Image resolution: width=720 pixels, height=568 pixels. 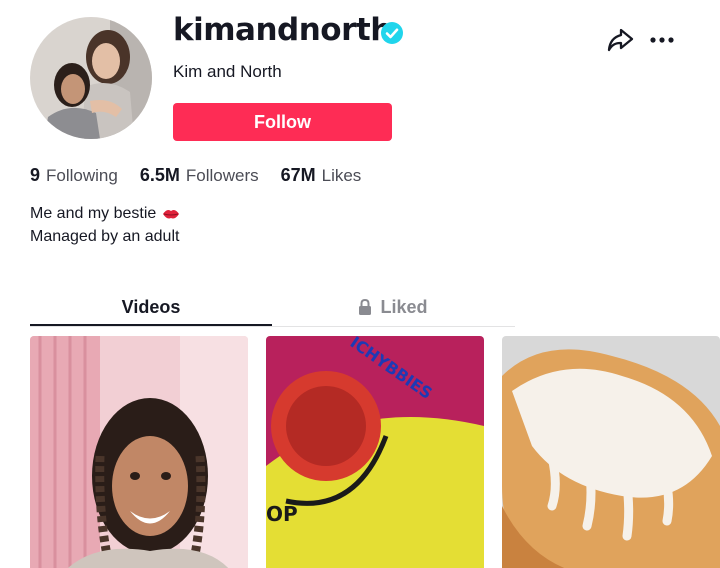 What do you see at coordinates (620, 40) in the screenshot?
I see `share-arrow-icon` at bounding box center [620, 40].